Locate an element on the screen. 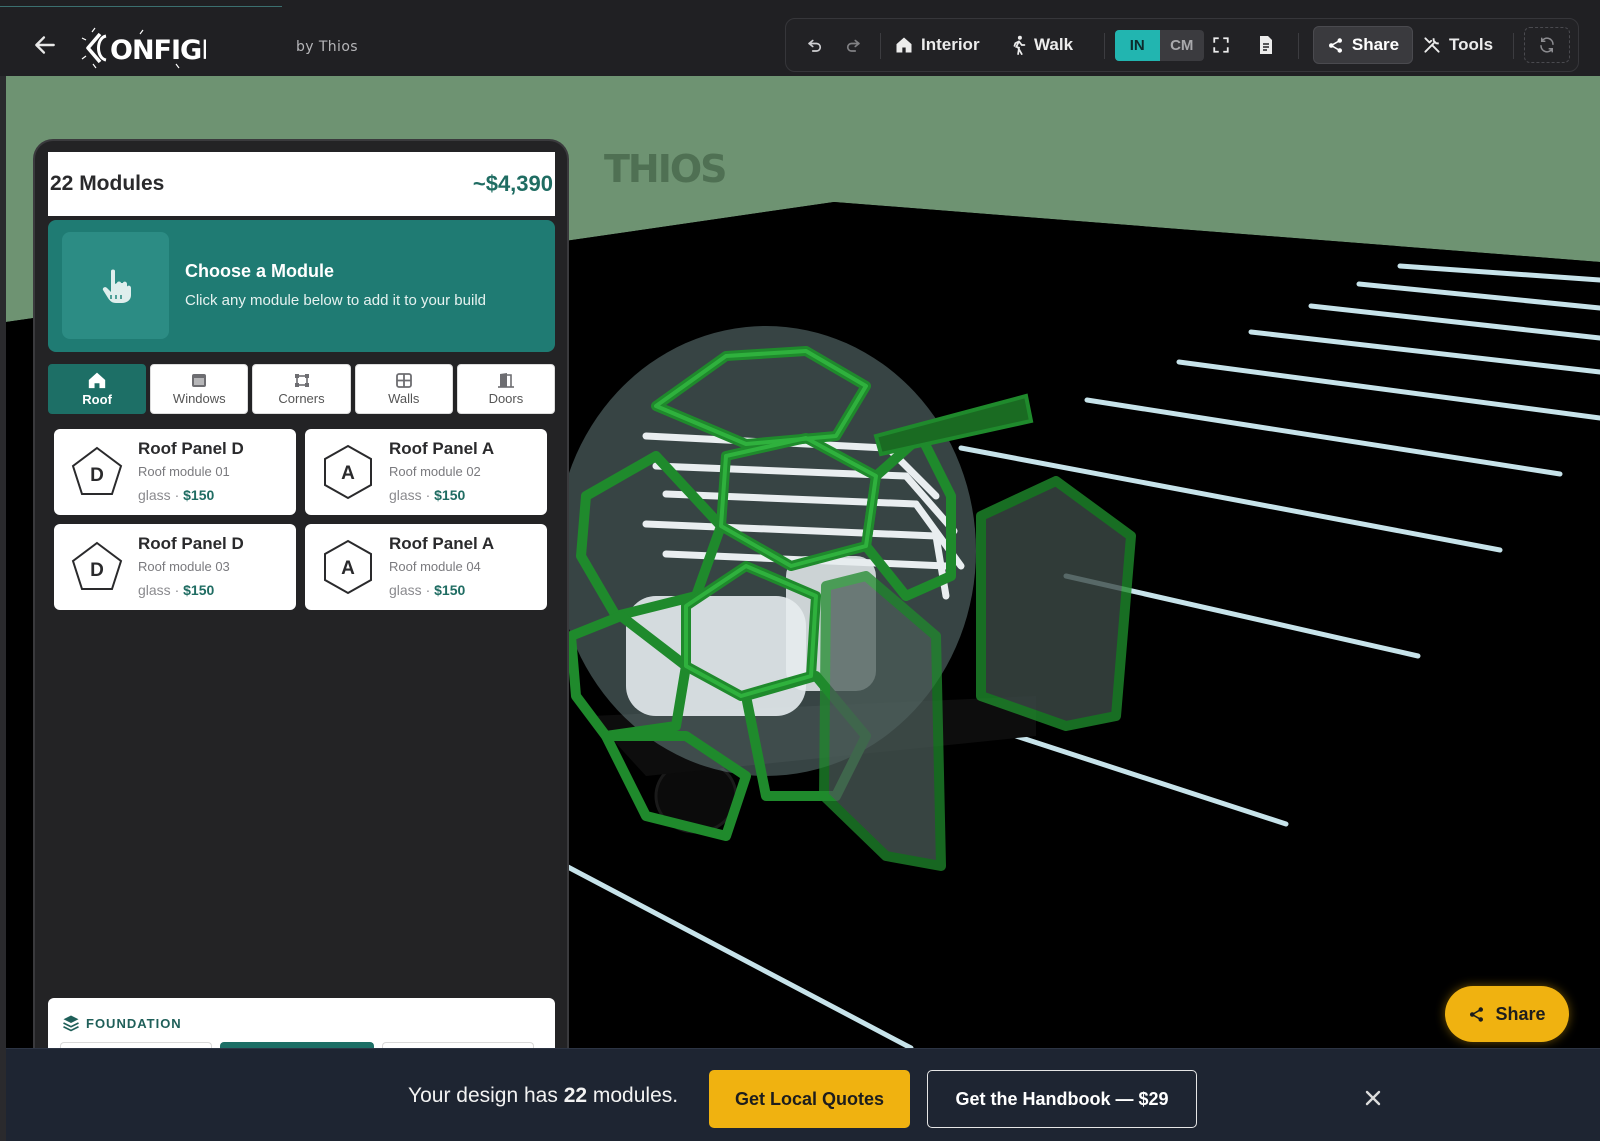  tab-label: Roof is located at coordinates (97, 399).